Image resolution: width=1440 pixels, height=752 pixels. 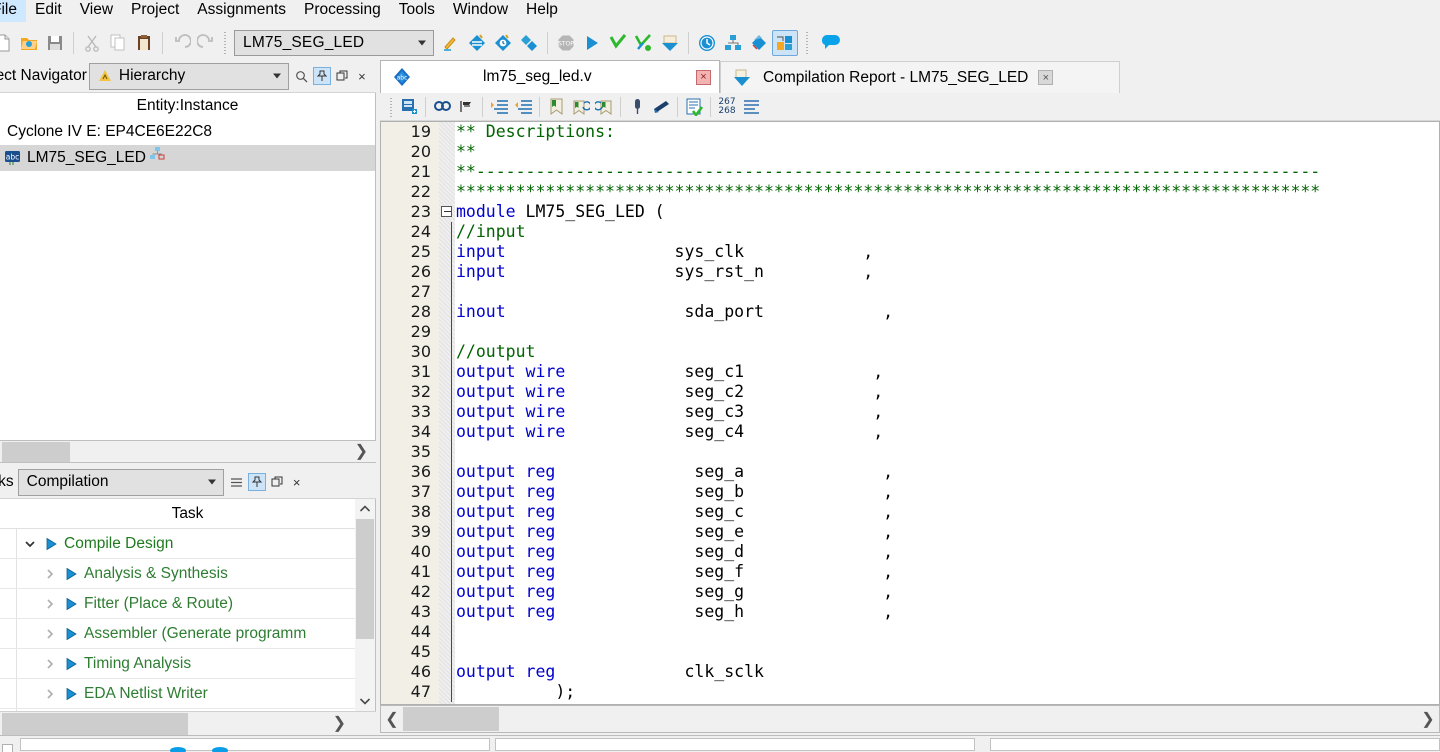 I want to click on save-icon, so click(x=55, y=43).